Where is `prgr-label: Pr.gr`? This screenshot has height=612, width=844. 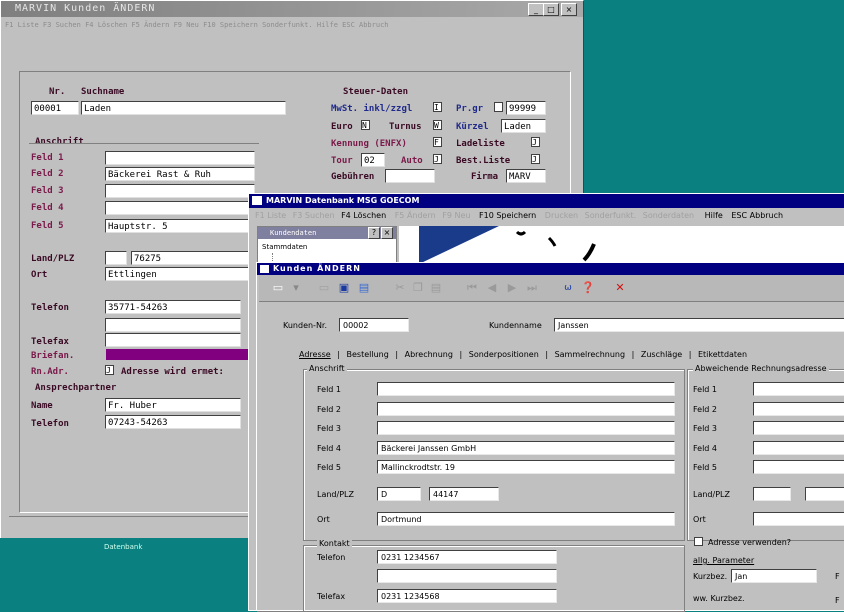 prgr-label: Pr.gr is located at coordinates (470, 109).